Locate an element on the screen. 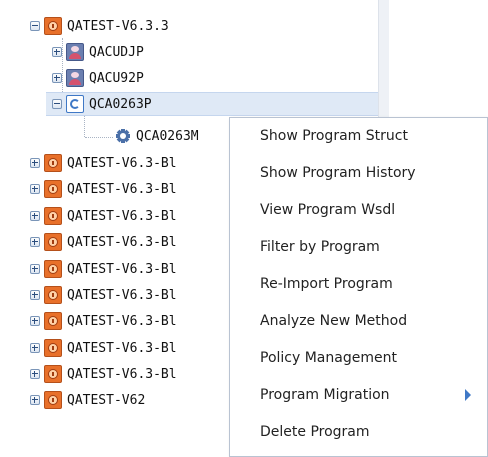  tree-node-system: QATEST-V62 is located at coordinates (87, 400).